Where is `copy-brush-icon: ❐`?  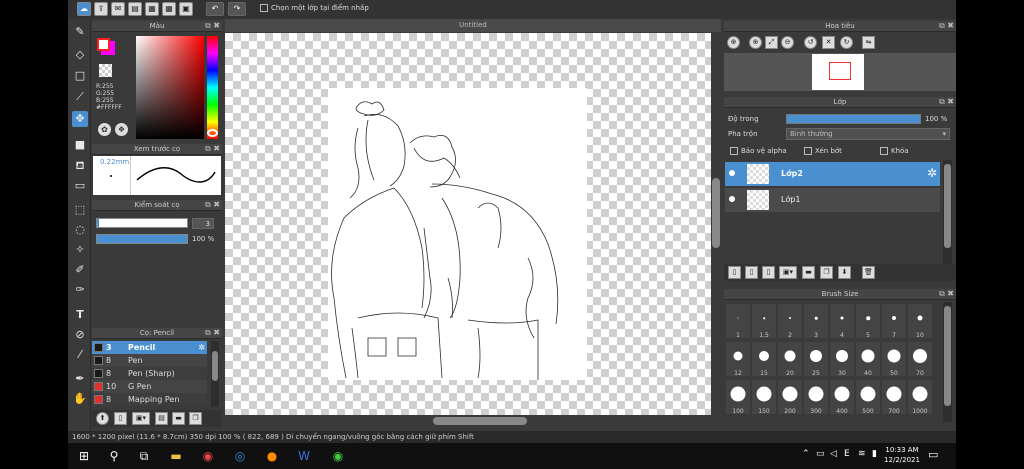 copy-brush-icon: ❐ is located at coordinates (195, 418).